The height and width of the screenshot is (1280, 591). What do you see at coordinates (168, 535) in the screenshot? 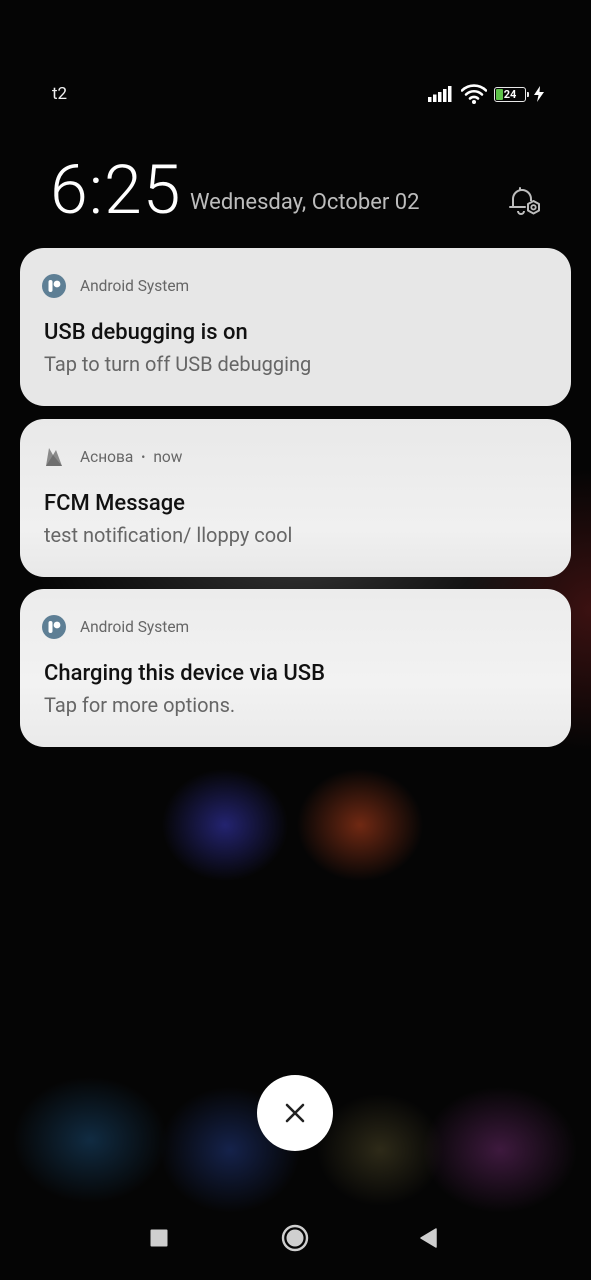
I see `notification-body: test notification/ lloppy cool` at bounding box center [168, 535].